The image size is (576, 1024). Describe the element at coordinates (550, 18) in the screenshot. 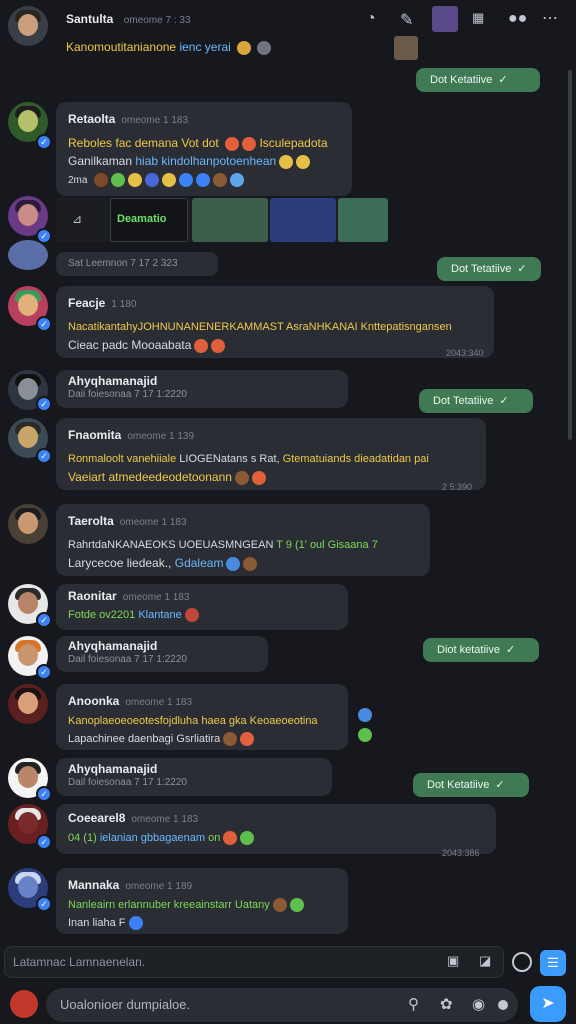

I see `more-icon: ⋯` at that location.